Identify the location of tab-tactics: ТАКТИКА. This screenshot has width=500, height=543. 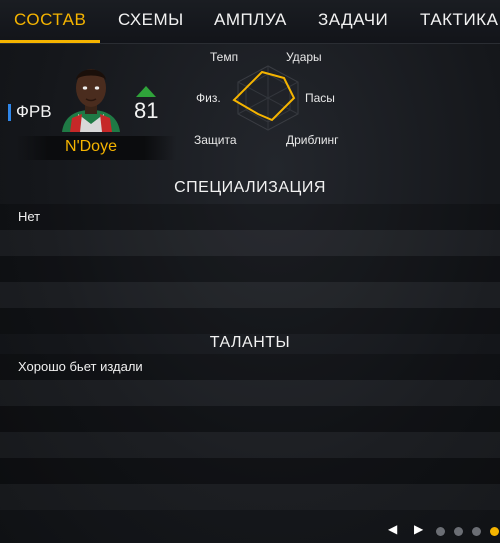
(459, 20).